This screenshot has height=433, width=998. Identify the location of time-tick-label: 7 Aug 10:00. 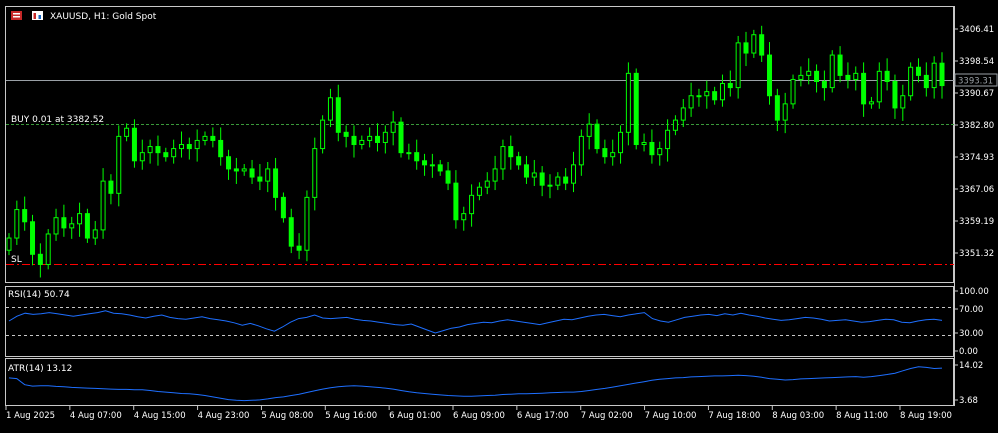
(671, 416).